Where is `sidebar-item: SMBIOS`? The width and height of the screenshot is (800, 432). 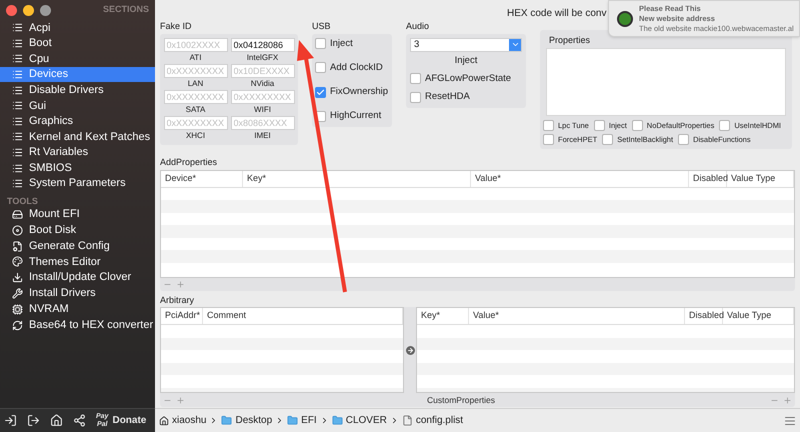
sidebar-item: SMBIOS is located at coordinates (77, 168).